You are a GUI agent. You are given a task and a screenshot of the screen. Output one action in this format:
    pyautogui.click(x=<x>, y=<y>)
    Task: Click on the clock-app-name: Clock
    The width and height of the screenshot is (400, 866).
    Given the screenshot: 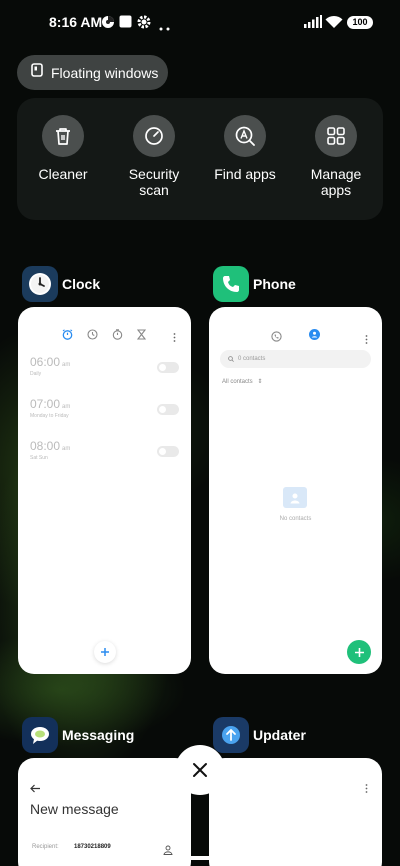 What is the action you would take?
    pyautogui.click(x=81, y=284)
    